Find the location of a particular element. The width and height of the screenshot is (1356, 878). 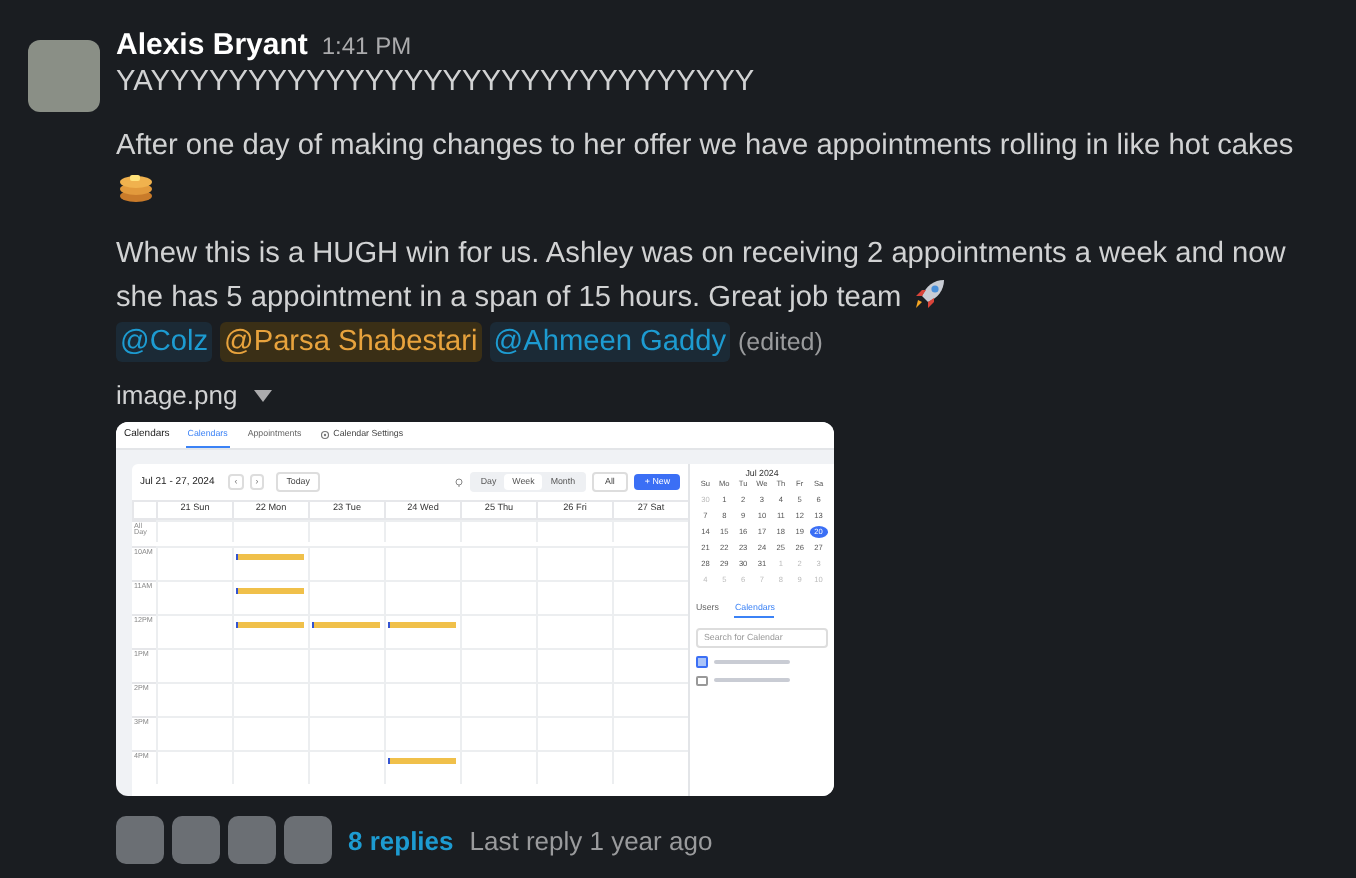

edited-label: (edited) is located at coordinates (780, 343).